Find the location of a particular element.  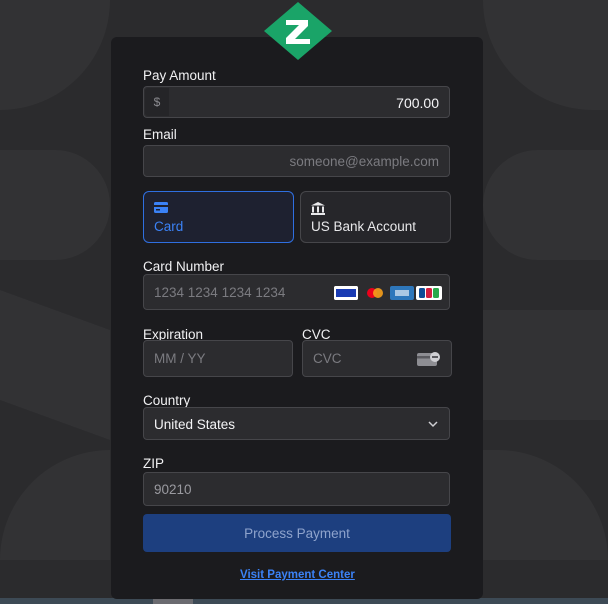

visa-icon is located at coordinates (346, 293).